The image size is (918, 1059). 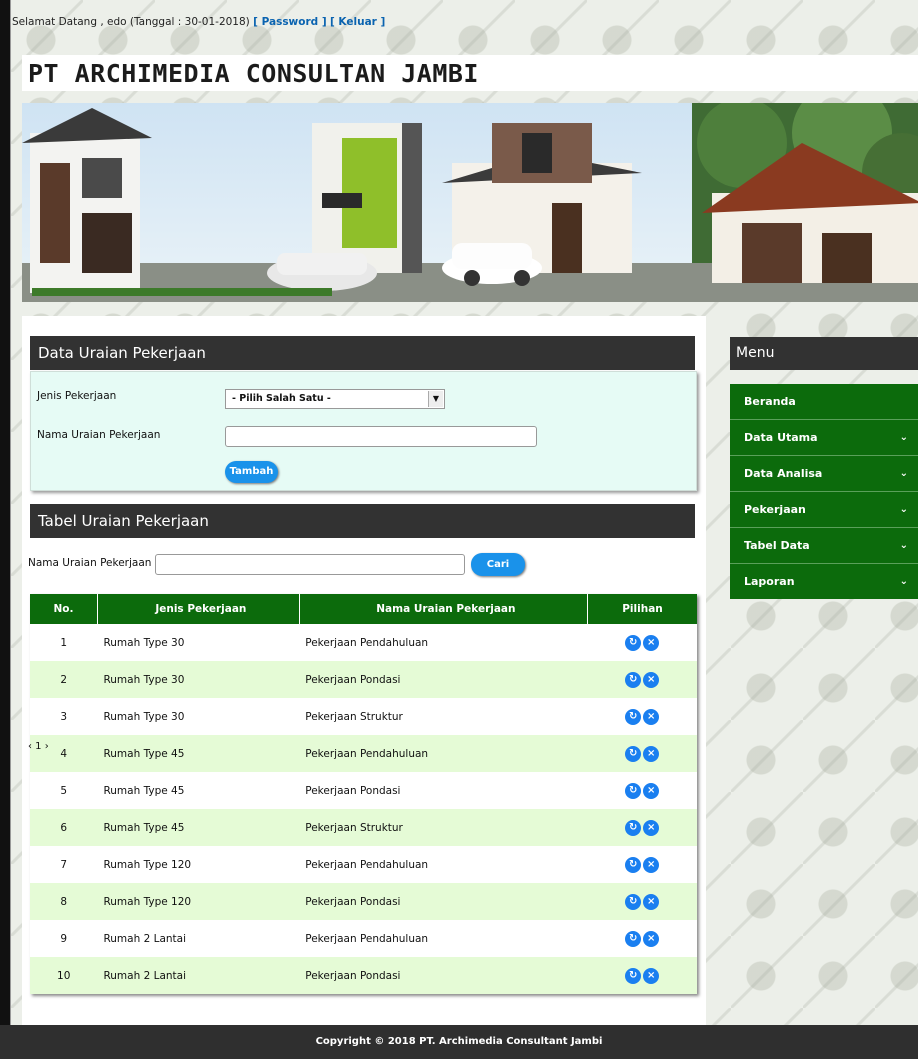 What do you see at coordinates (335, 399) in the screenshot?
I see `jenis-select: - Pilih Salah Satu - ▼` at bounding box center [335, 399].